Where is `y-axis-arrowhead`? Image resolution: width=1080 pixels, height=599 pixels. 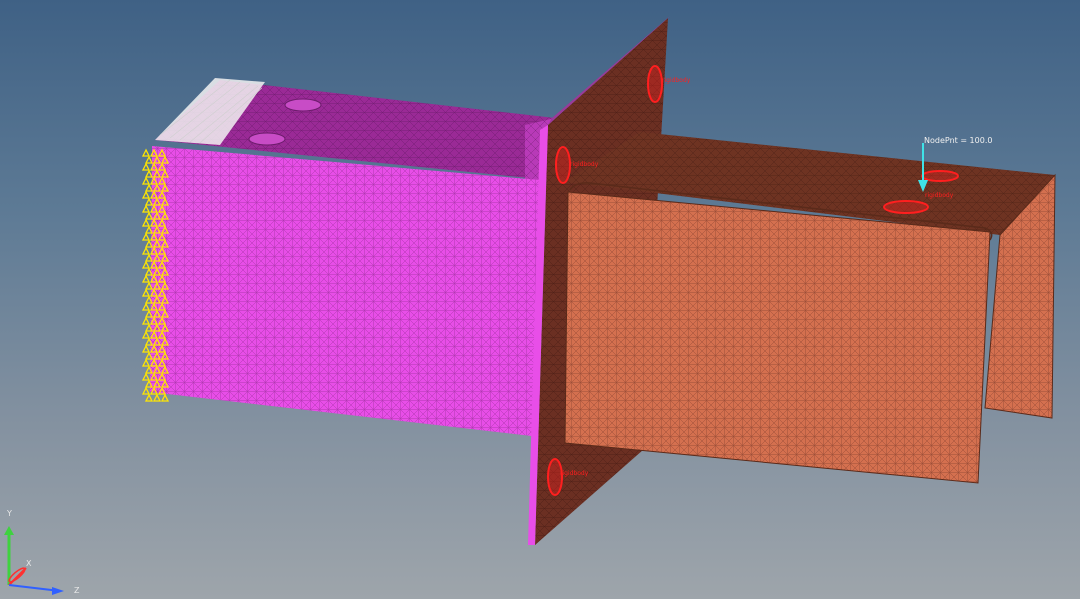 y-axis-arrowhead is located at coordinates (9, 530).